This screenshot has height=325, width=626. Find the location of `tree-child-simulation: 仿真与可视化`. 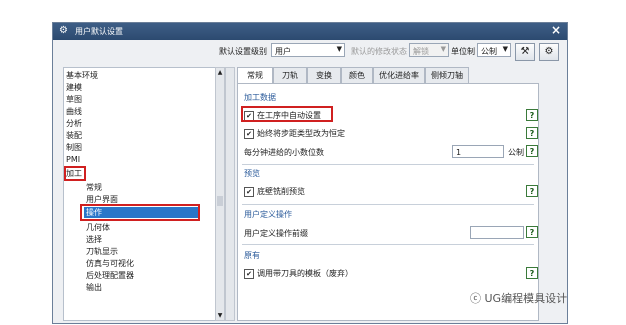

tree-child-simulation: 仿真与可视化 is located at coordinates (110, 263).